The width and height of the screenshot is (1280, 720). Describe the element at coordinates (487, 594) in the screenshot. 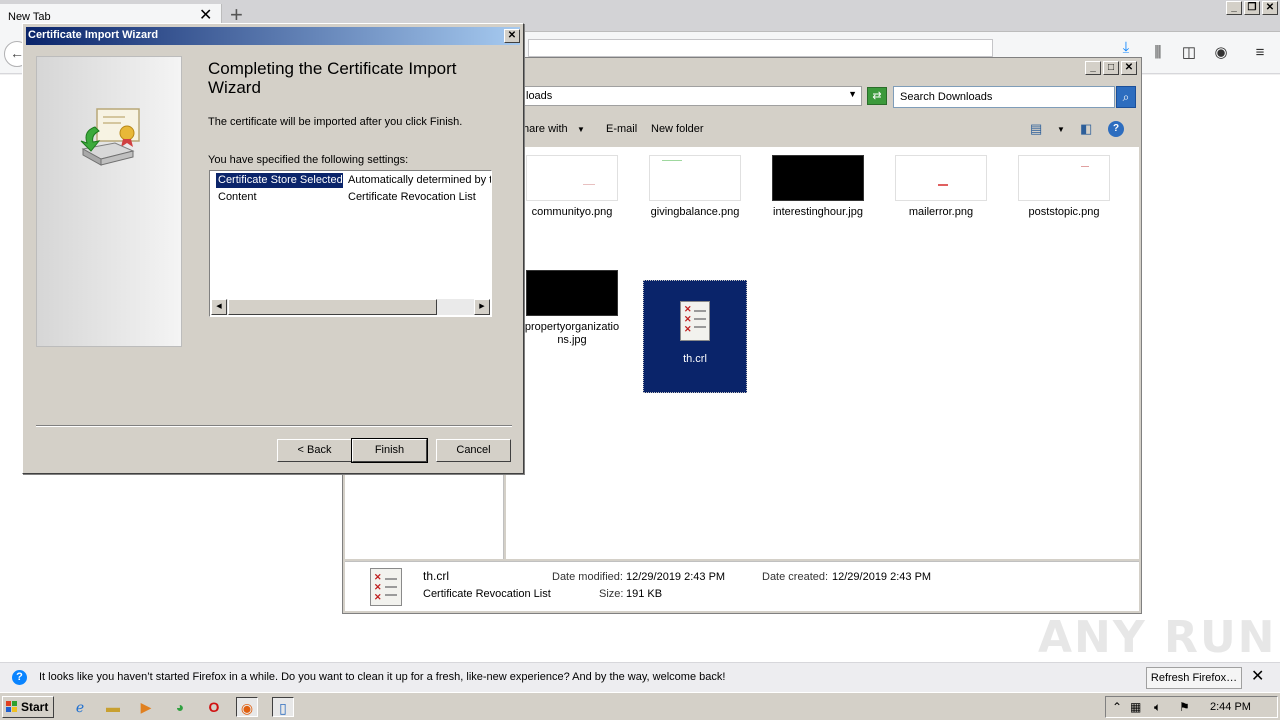

I see `details-file-type: Certificate Revocation List` at that location.